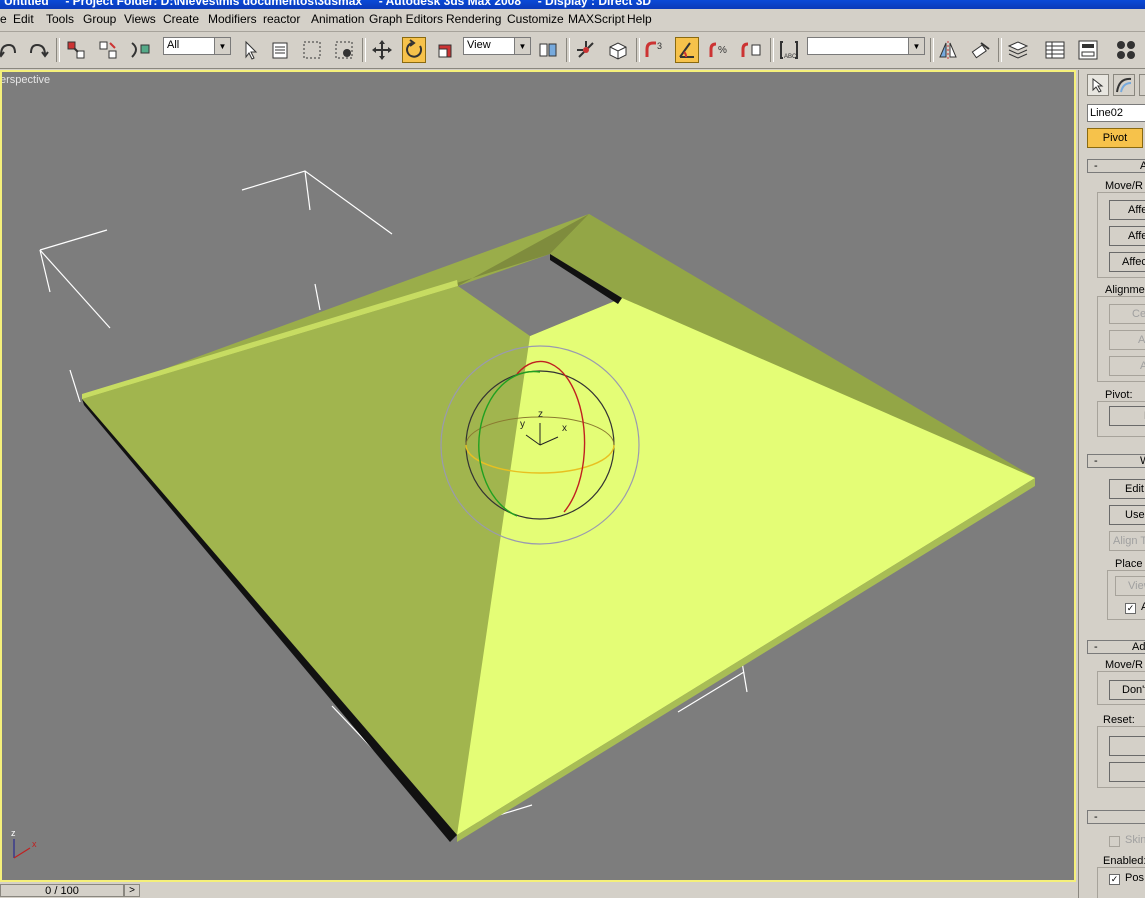 The width and height of the screenshot is (1145, 898). Describe the element at coordinates (1127, 366) in the screenshot. I see `align-to-world-button: A` at that location.